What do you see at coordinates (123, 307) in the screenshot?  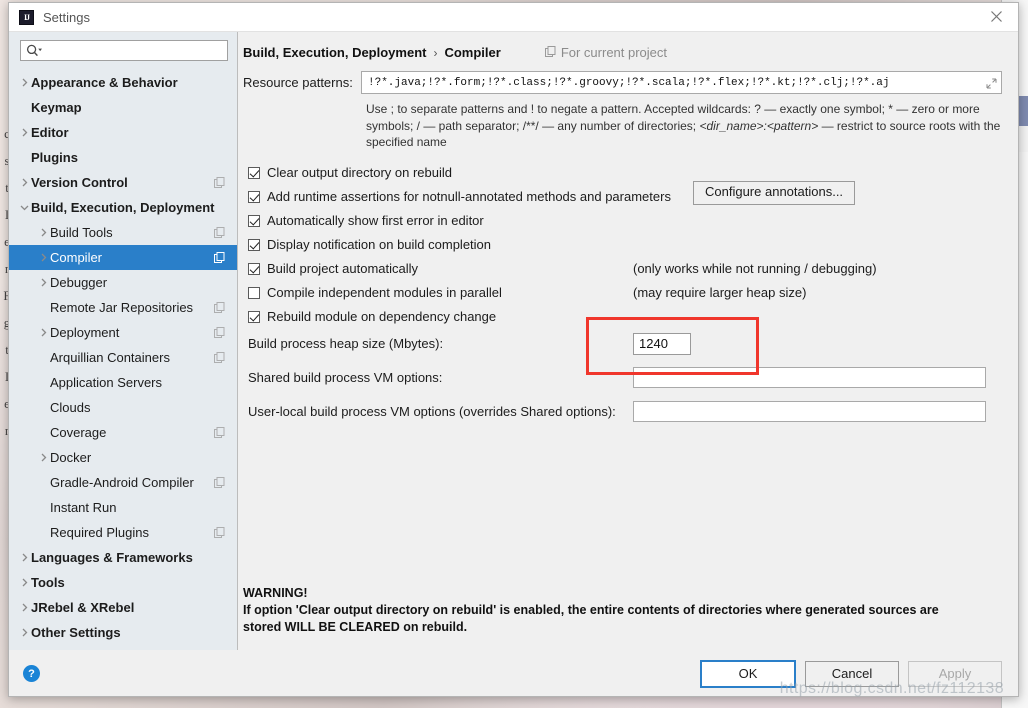 I see `sidebar-item-remote-jar-repositories: Remote Jar Repositories` at bounding box center [123, 307].